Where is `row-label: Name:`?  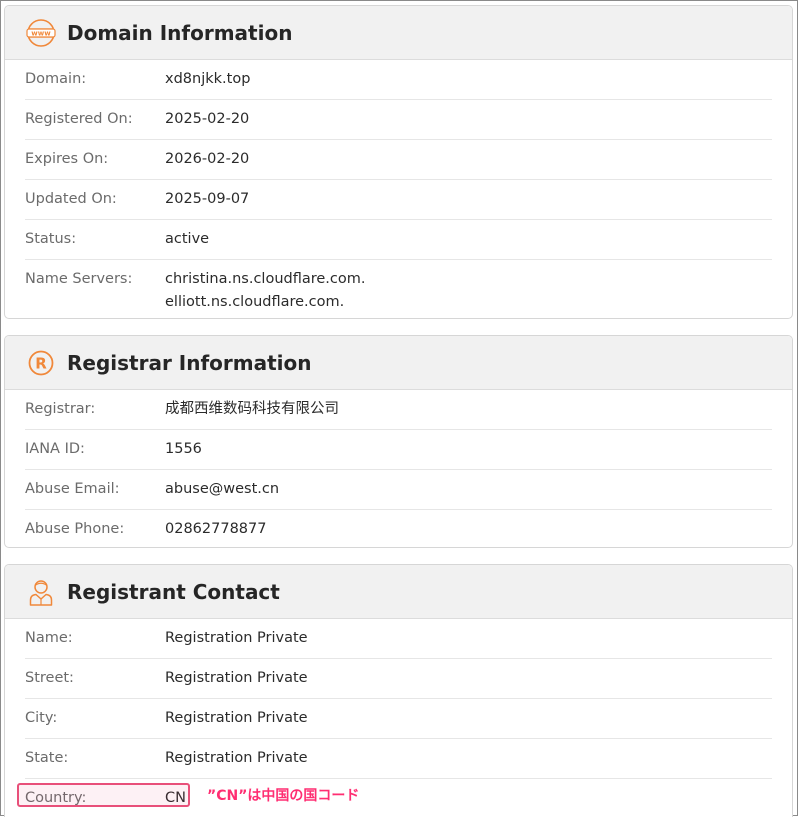 row-label: Name: is located at coordinates (49, 638).